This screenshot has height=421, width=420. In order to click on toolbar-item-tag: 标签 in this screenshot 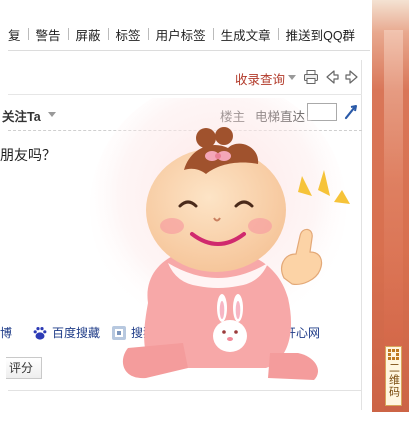, I will do `click(128, 34)`.